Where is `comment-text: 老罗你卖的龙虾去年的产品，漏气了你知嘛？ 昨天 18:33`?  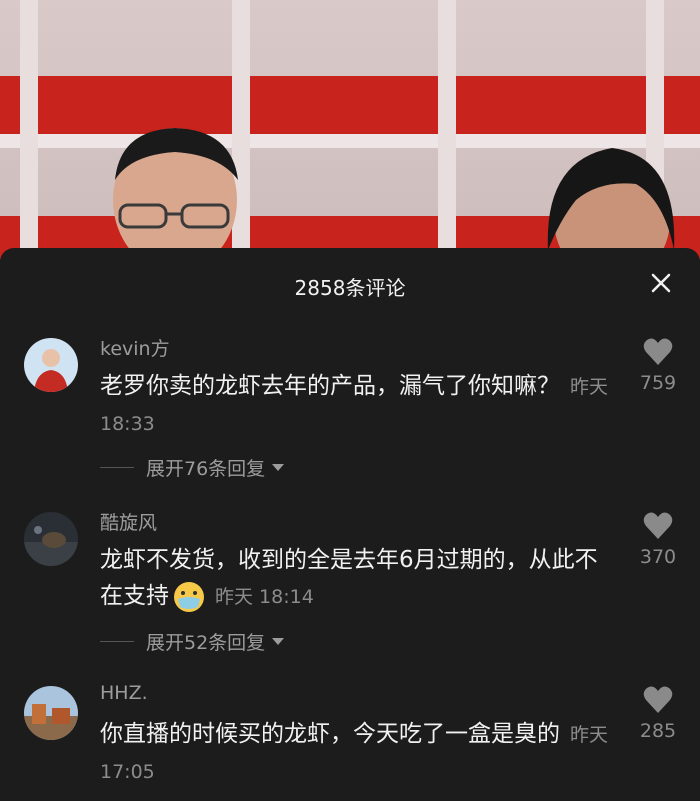
comment-text: 老罗你卖的龙虾去年的产品，漏气了你知嘛？ 昨天 18:33 is located at coordinates (355, 405).